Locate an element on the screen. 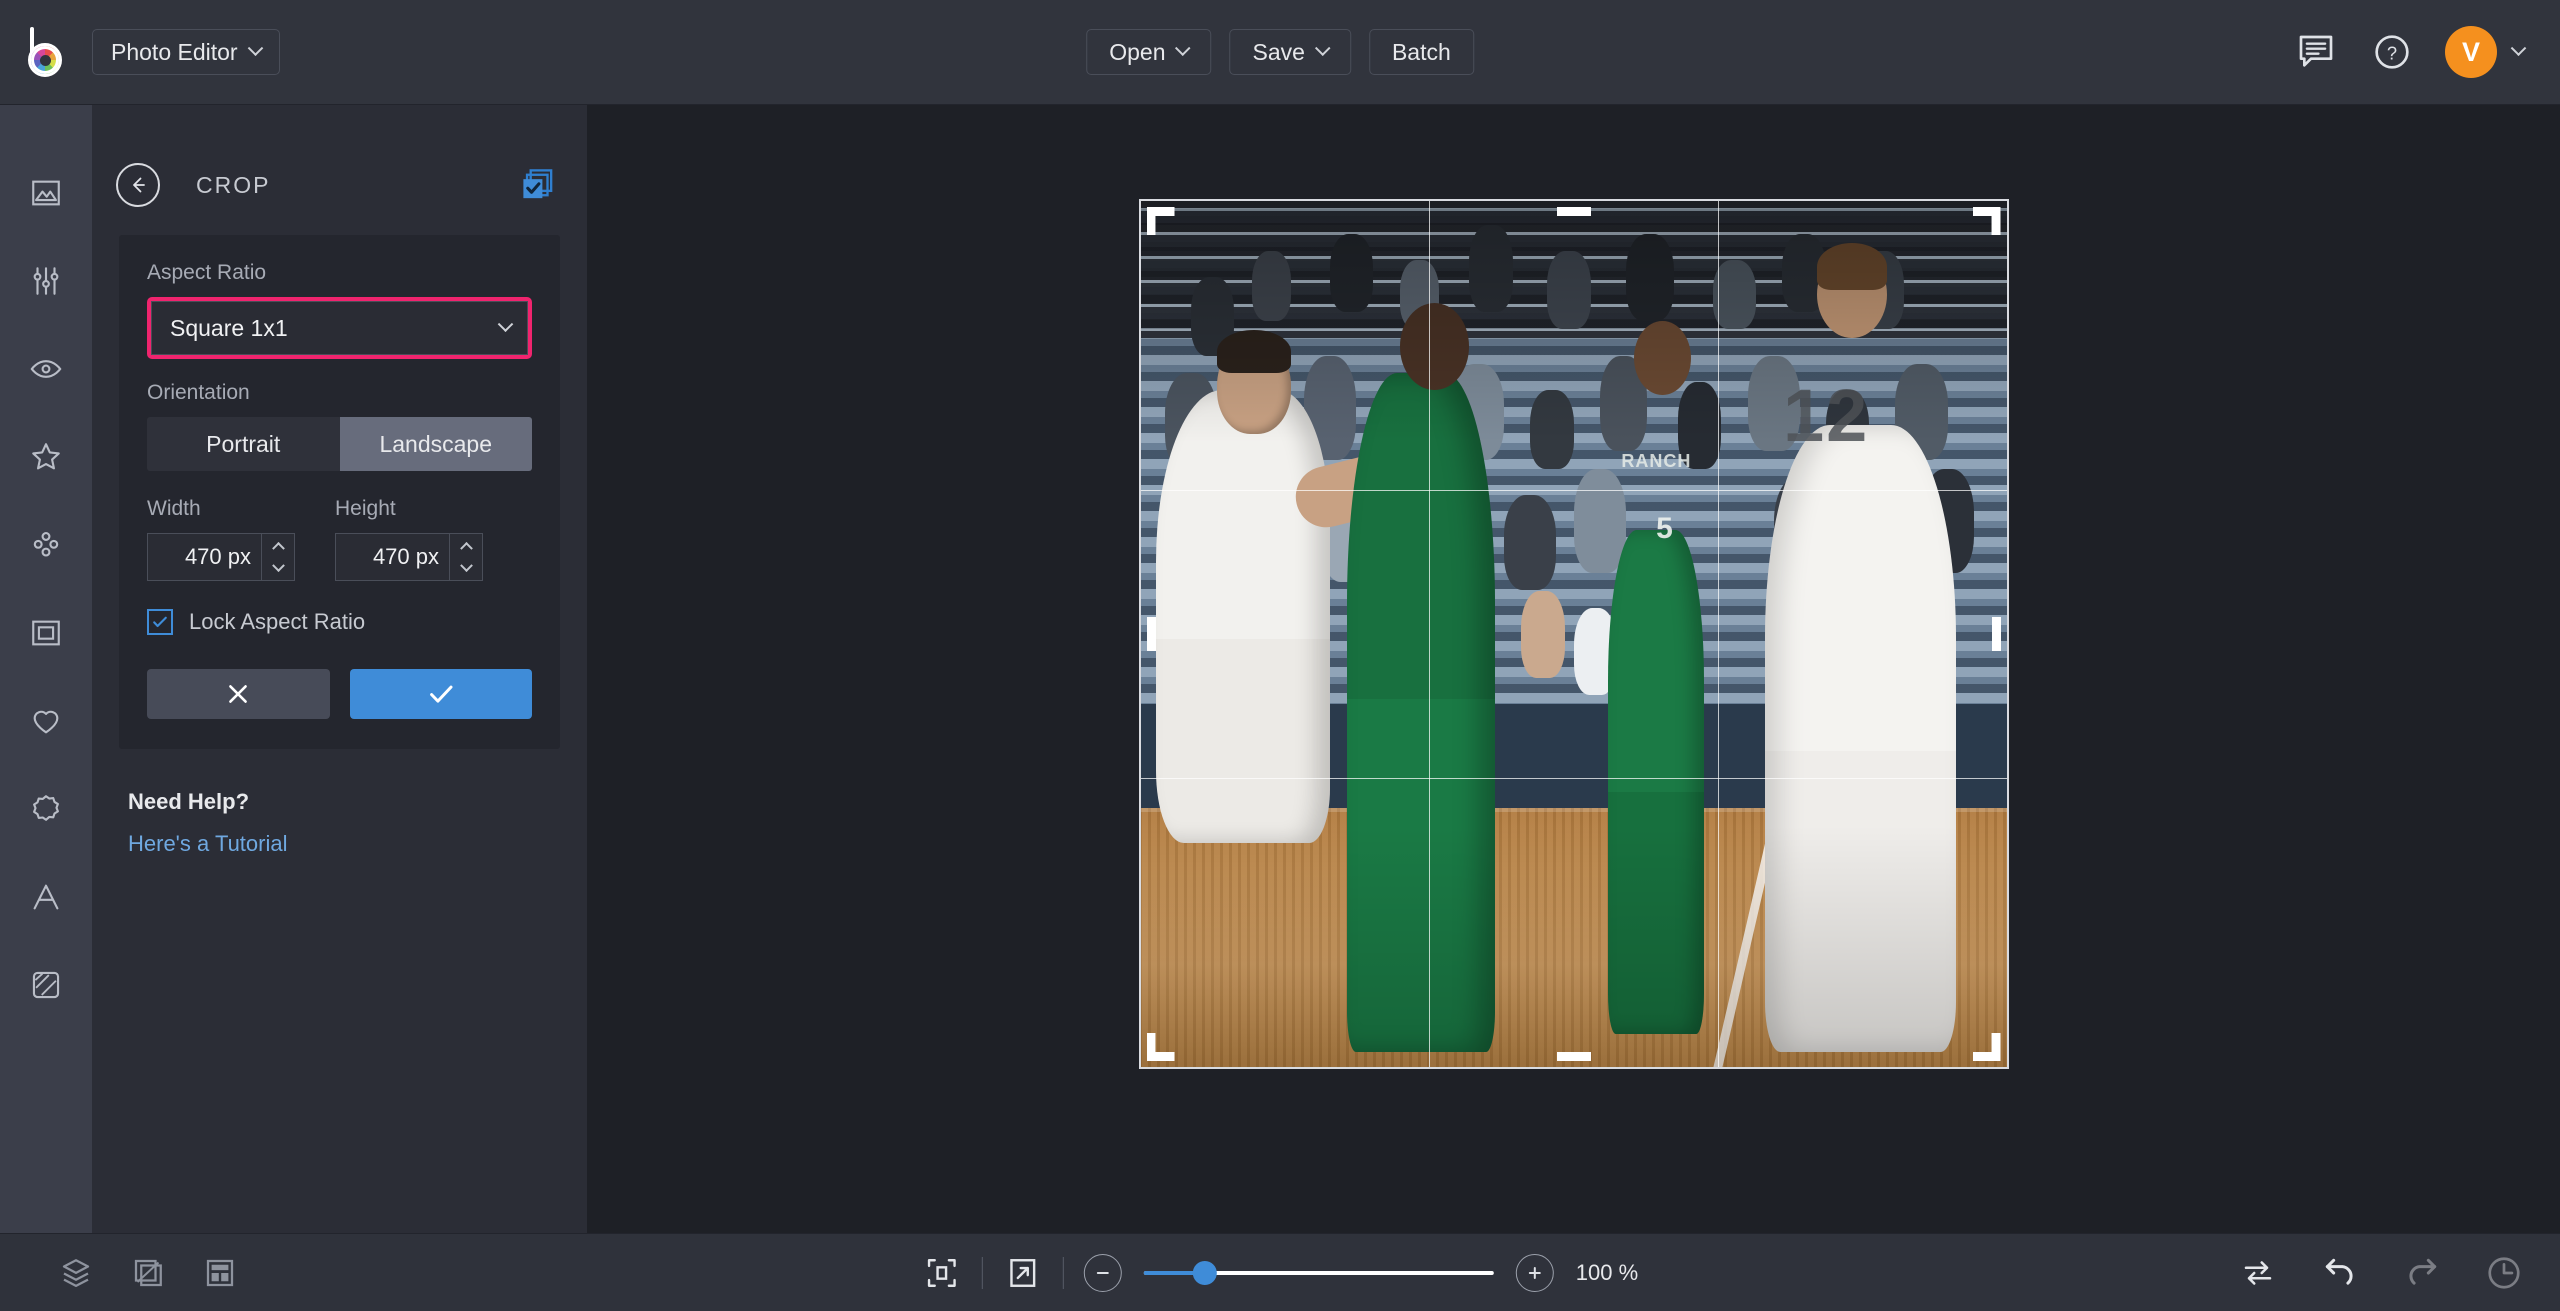 Image resolution: width=2560 pixels, height=1311 pixels. sidebar-item-frames is located at coordinates (46, 633).